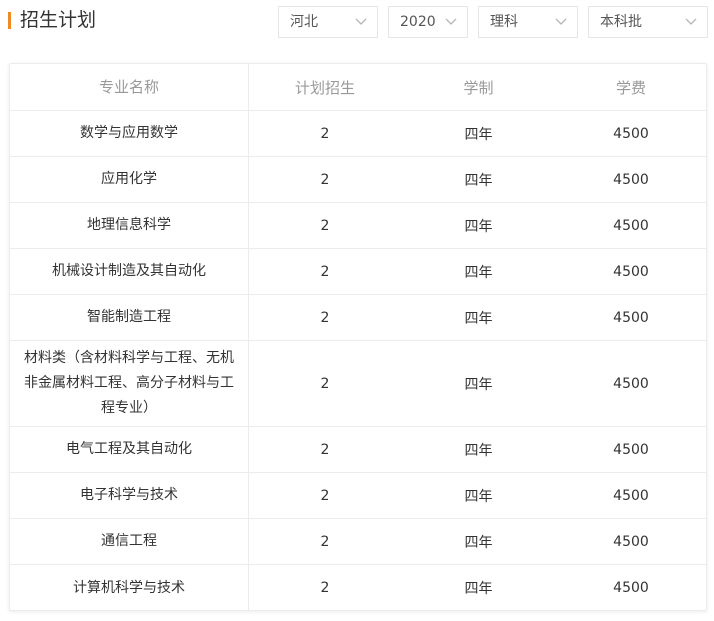 This screenshot has height=621, width=714. What do you see at coordinates (129, 495) in the screenshot?
I see `major-cell: 电子科学与技术` at bounding box center [129, 495].